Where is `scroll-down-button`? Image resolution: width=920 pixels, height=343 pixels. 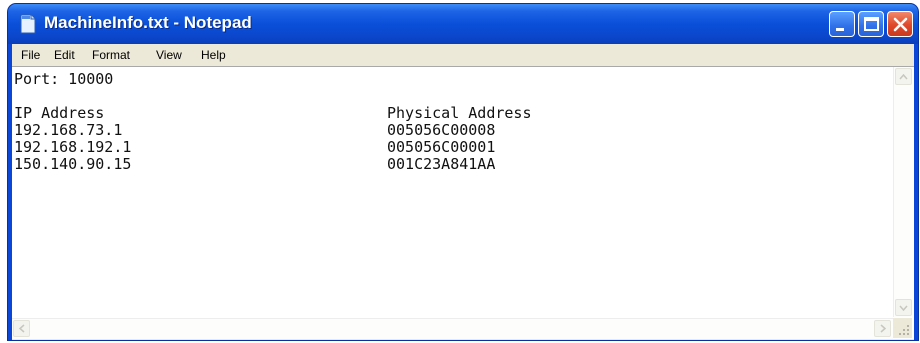 scroll-down-button is located at coordinates (903, 307).